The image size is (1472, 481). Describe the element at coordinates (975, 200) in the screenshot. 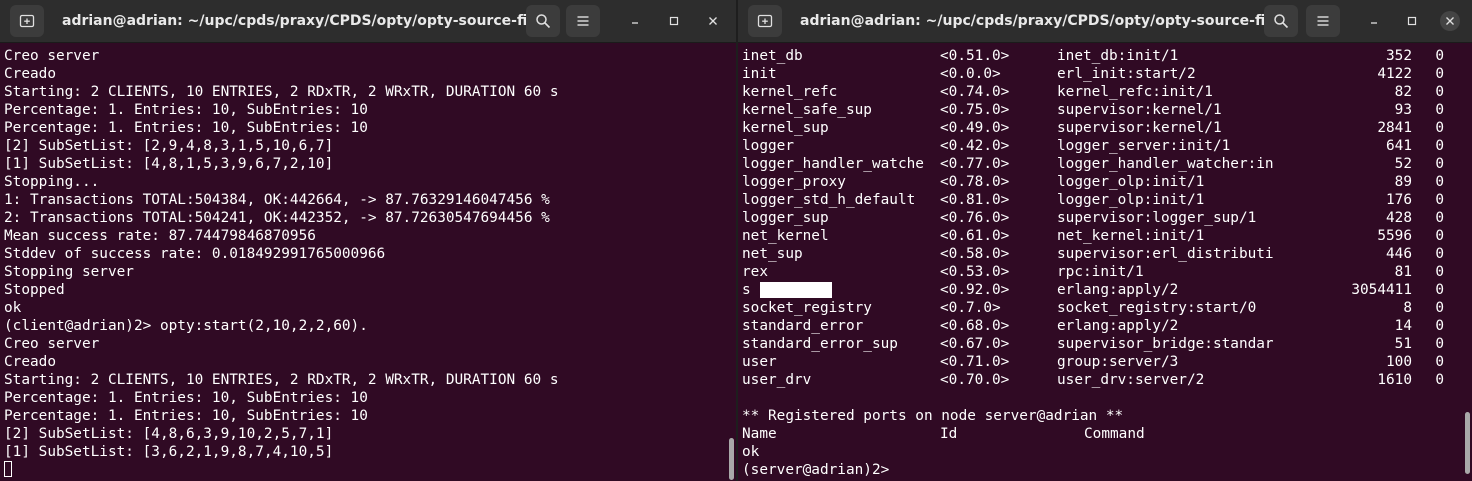

I see `process-pid: <0.81.0>` at that location.